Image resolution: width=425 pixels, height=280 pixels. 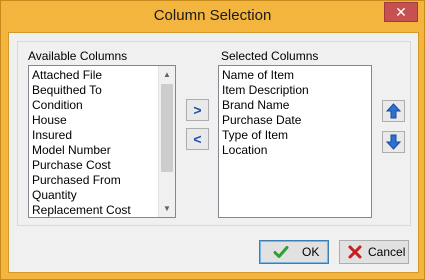 I want to click on list-item: Insured, so click(x=94, y=135).